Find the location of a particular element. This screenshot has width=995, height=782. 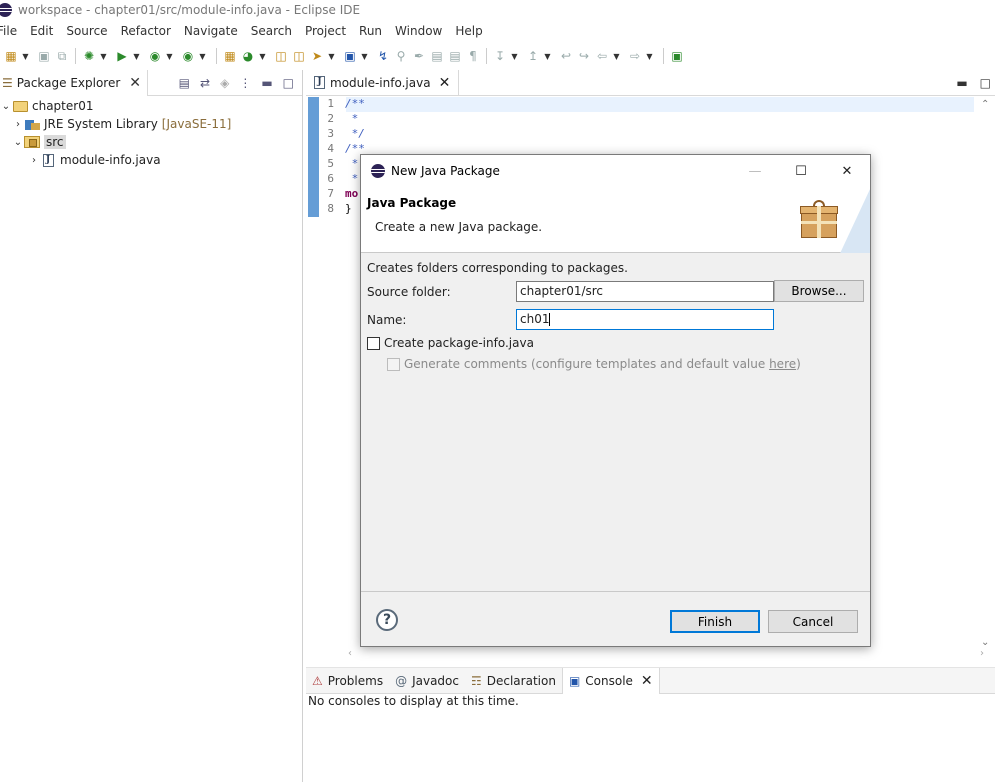

toggle-breadcrumb-icon: ↯ is located at coordinates (383, 56).